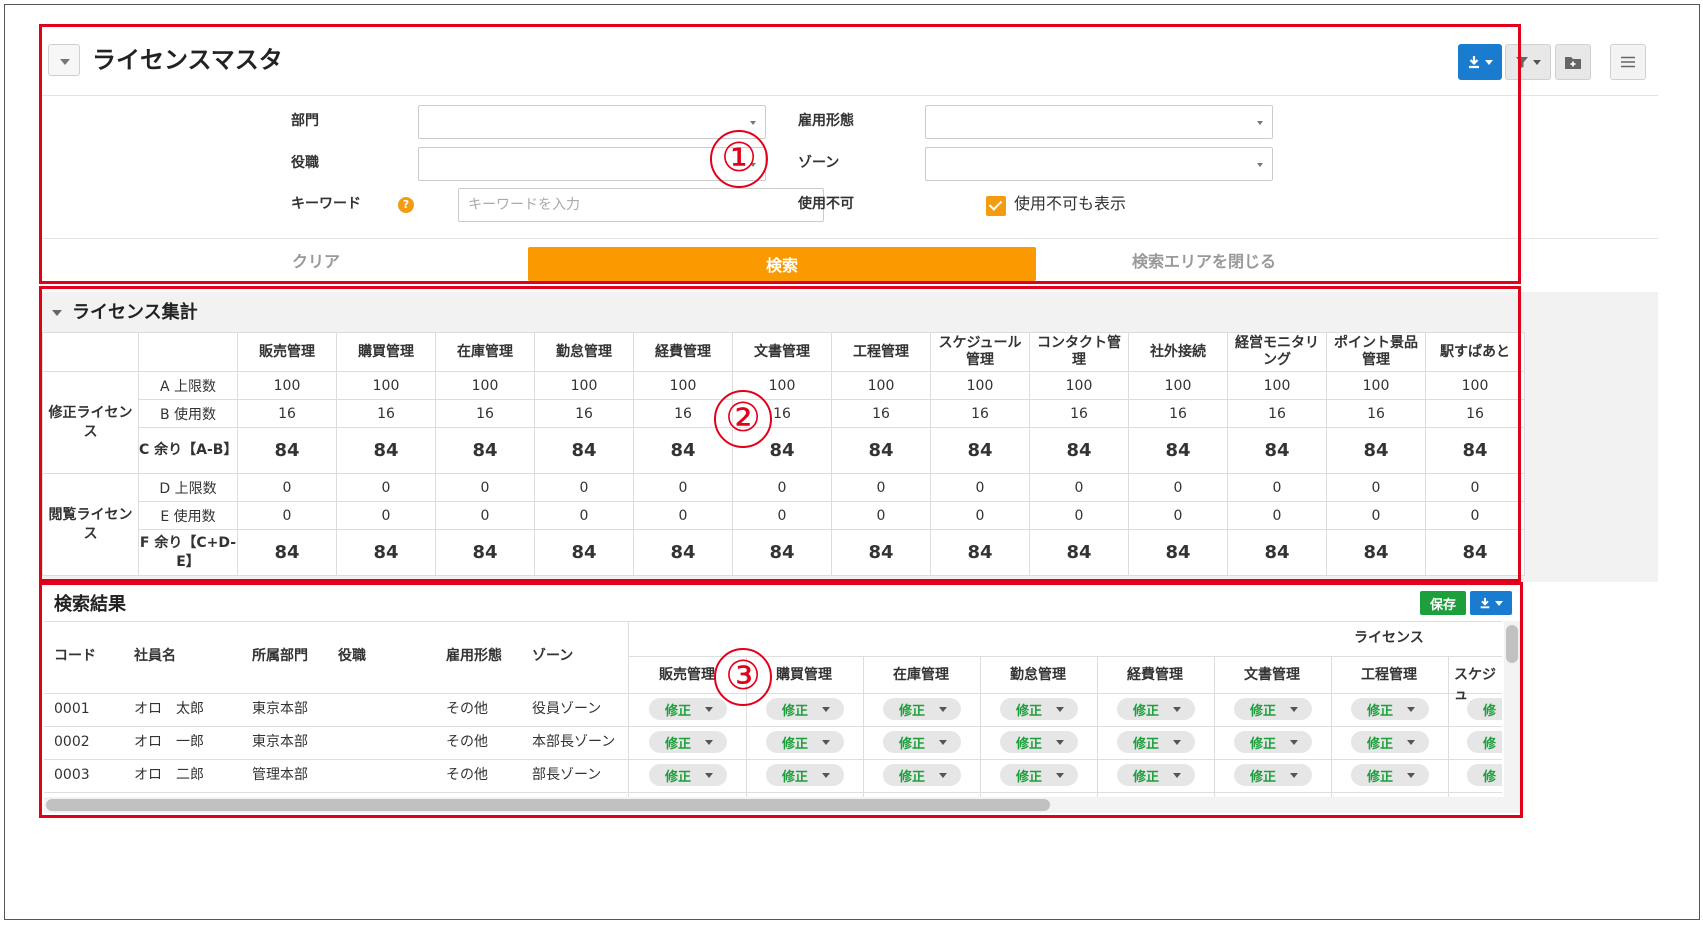 The height and width of the screenshot is (926, 1703). What do you see at coordinates (386, 352) in the screenshot?
I see `summary-col-header: 購買管理` at bounding box center [386, 352].